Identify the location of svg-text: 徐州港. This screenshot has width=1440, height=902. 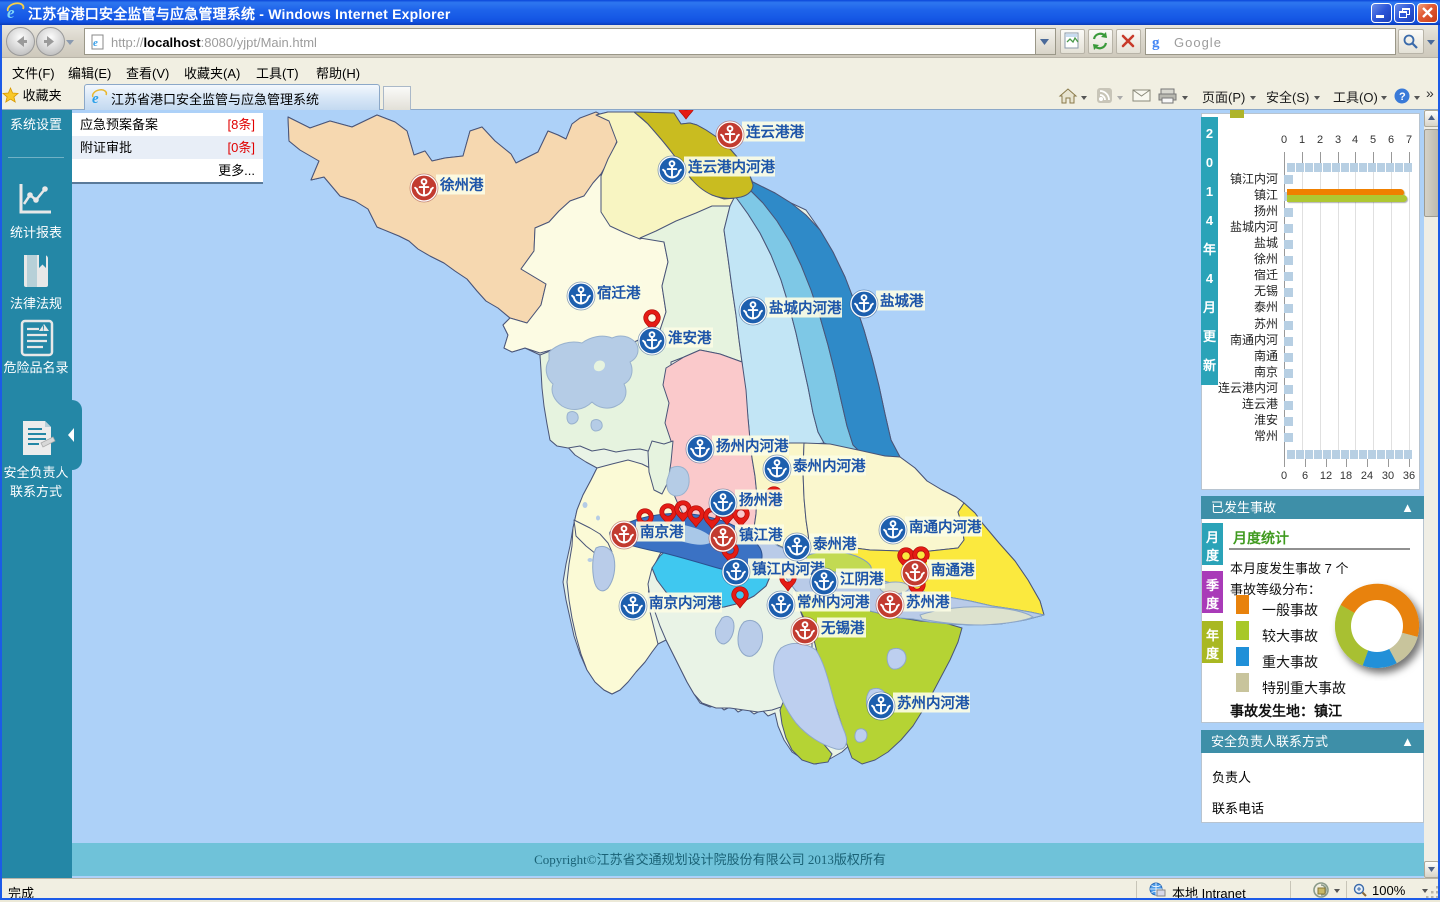
(461, 185).